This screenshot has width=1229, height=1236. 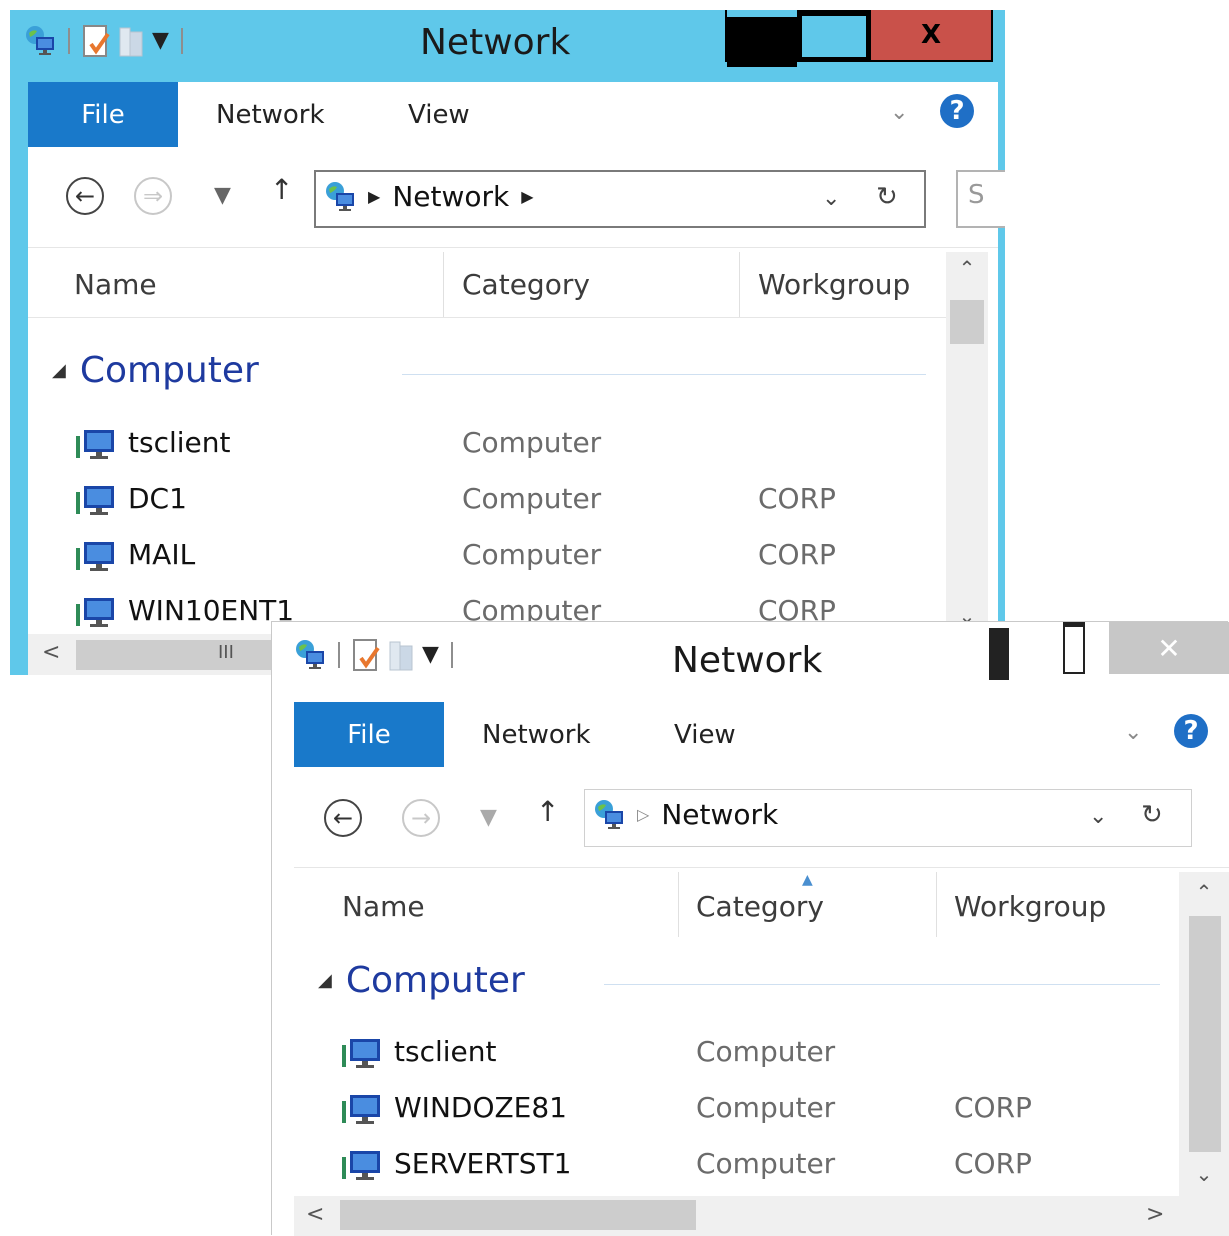 What do you see at coordinates (931, 35) in the screenshot?
I see `close-button: X` at bounding box center [931, 35].